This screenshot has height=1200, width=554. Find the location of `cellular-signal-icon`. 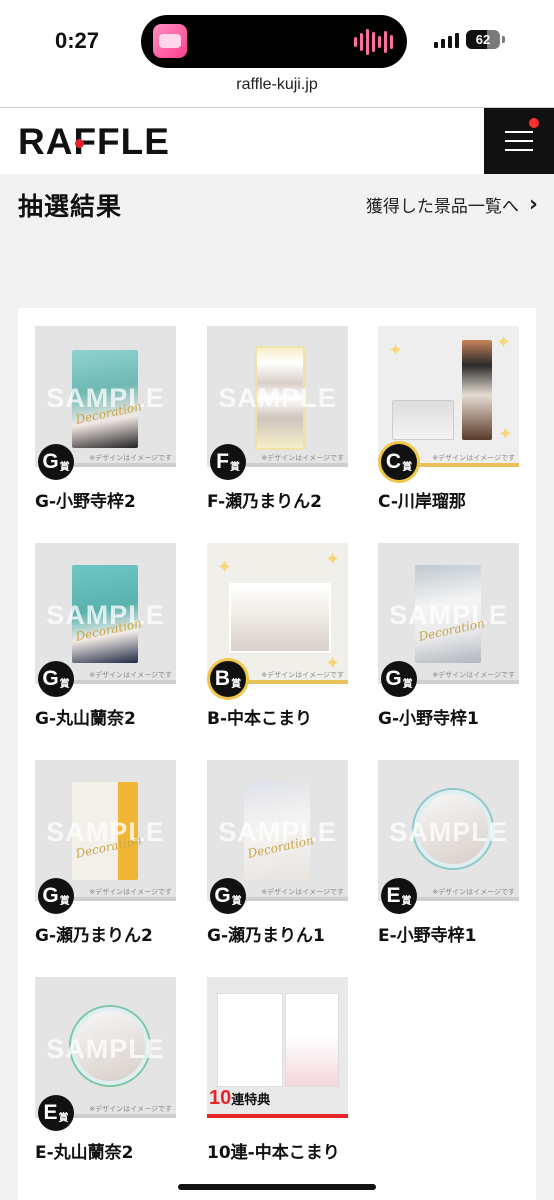

cellular-signal-icon is located at coordinates (446, 40).